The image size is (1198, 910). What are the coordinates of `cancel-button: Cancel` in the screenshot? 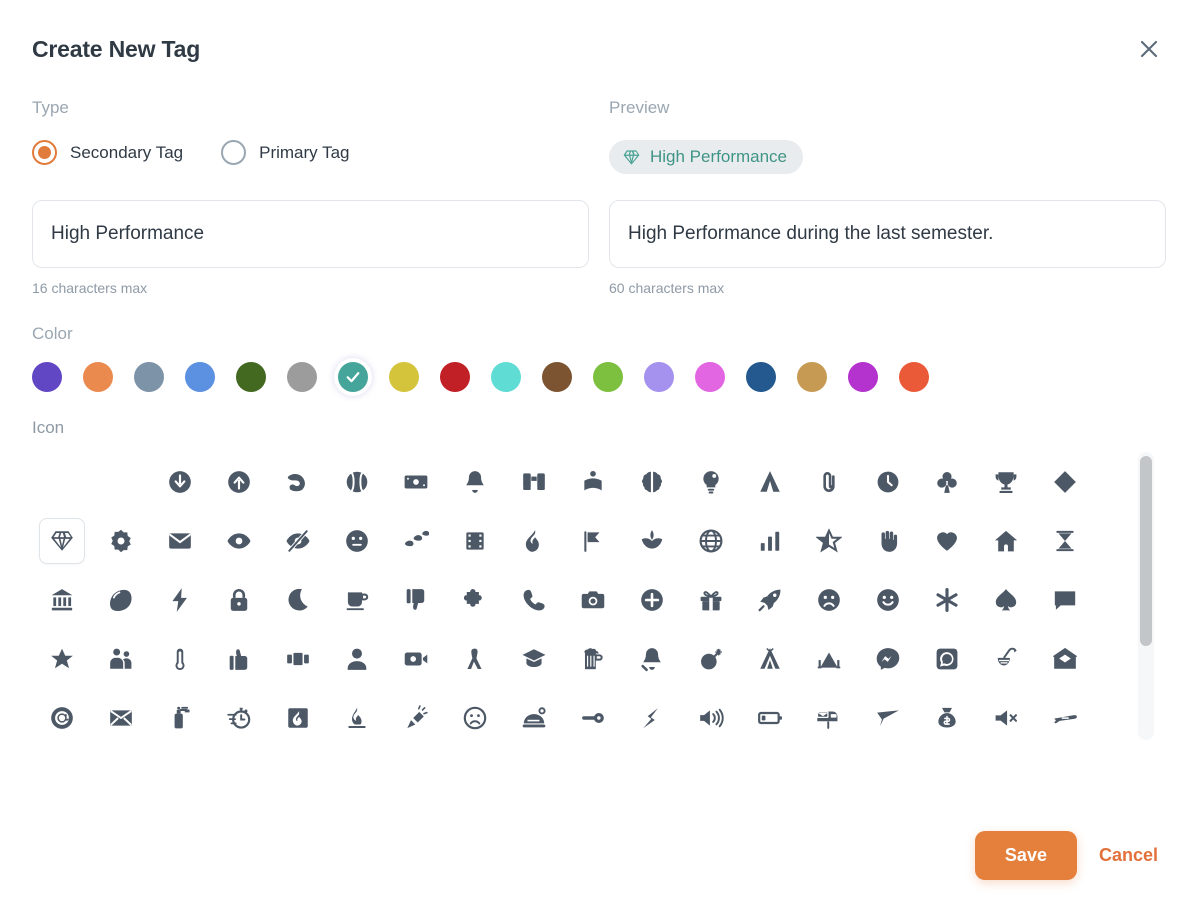 It's located at (1128, 855).